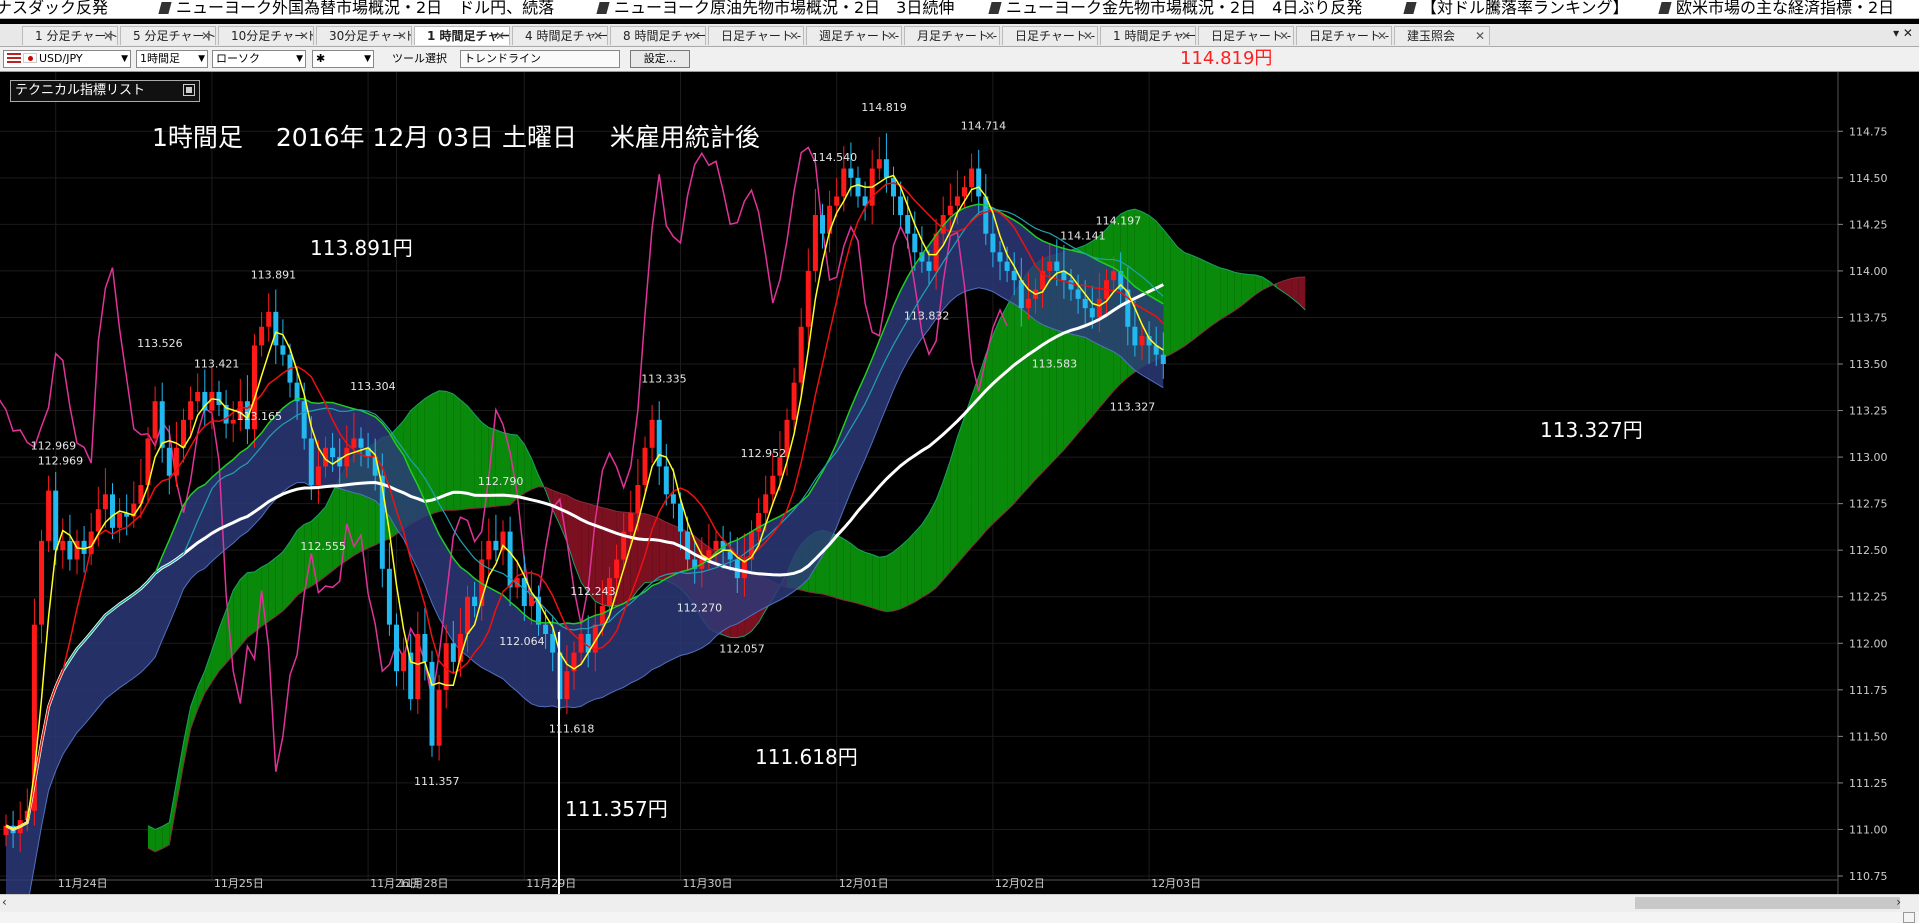  I want to click on price-axis-label: 110.75, so click(1868, 876).